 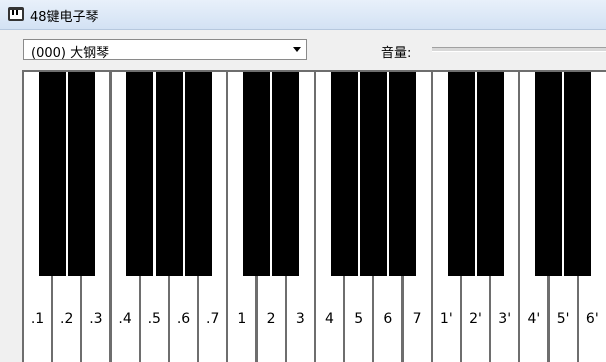 What do you see at coordinates (300, 319) in the screenshot?
I see `white-key-label: 3` at bounding box center [300, 319].